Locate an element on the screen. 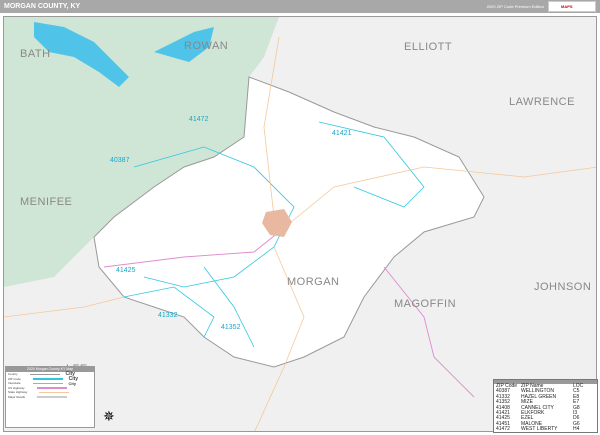 This screenshot has width=600, height=435. legend-item: Major Roads is located at coordinates (50, 397).